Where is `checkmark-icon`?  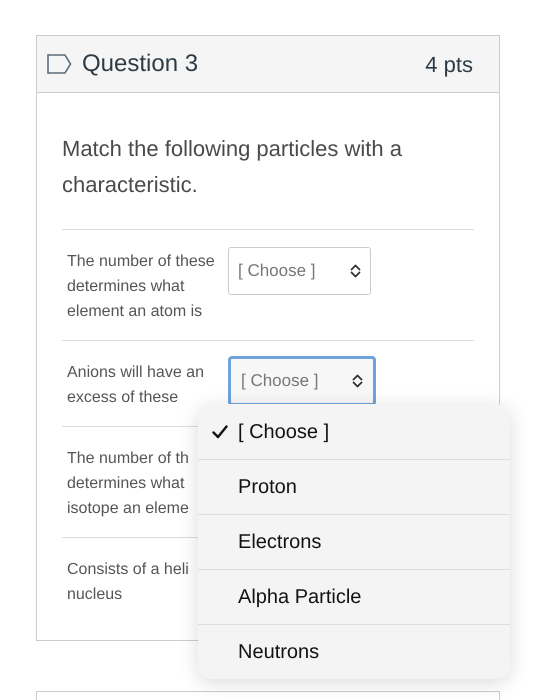 checkmark-icon is located at coordinates (220, 431).